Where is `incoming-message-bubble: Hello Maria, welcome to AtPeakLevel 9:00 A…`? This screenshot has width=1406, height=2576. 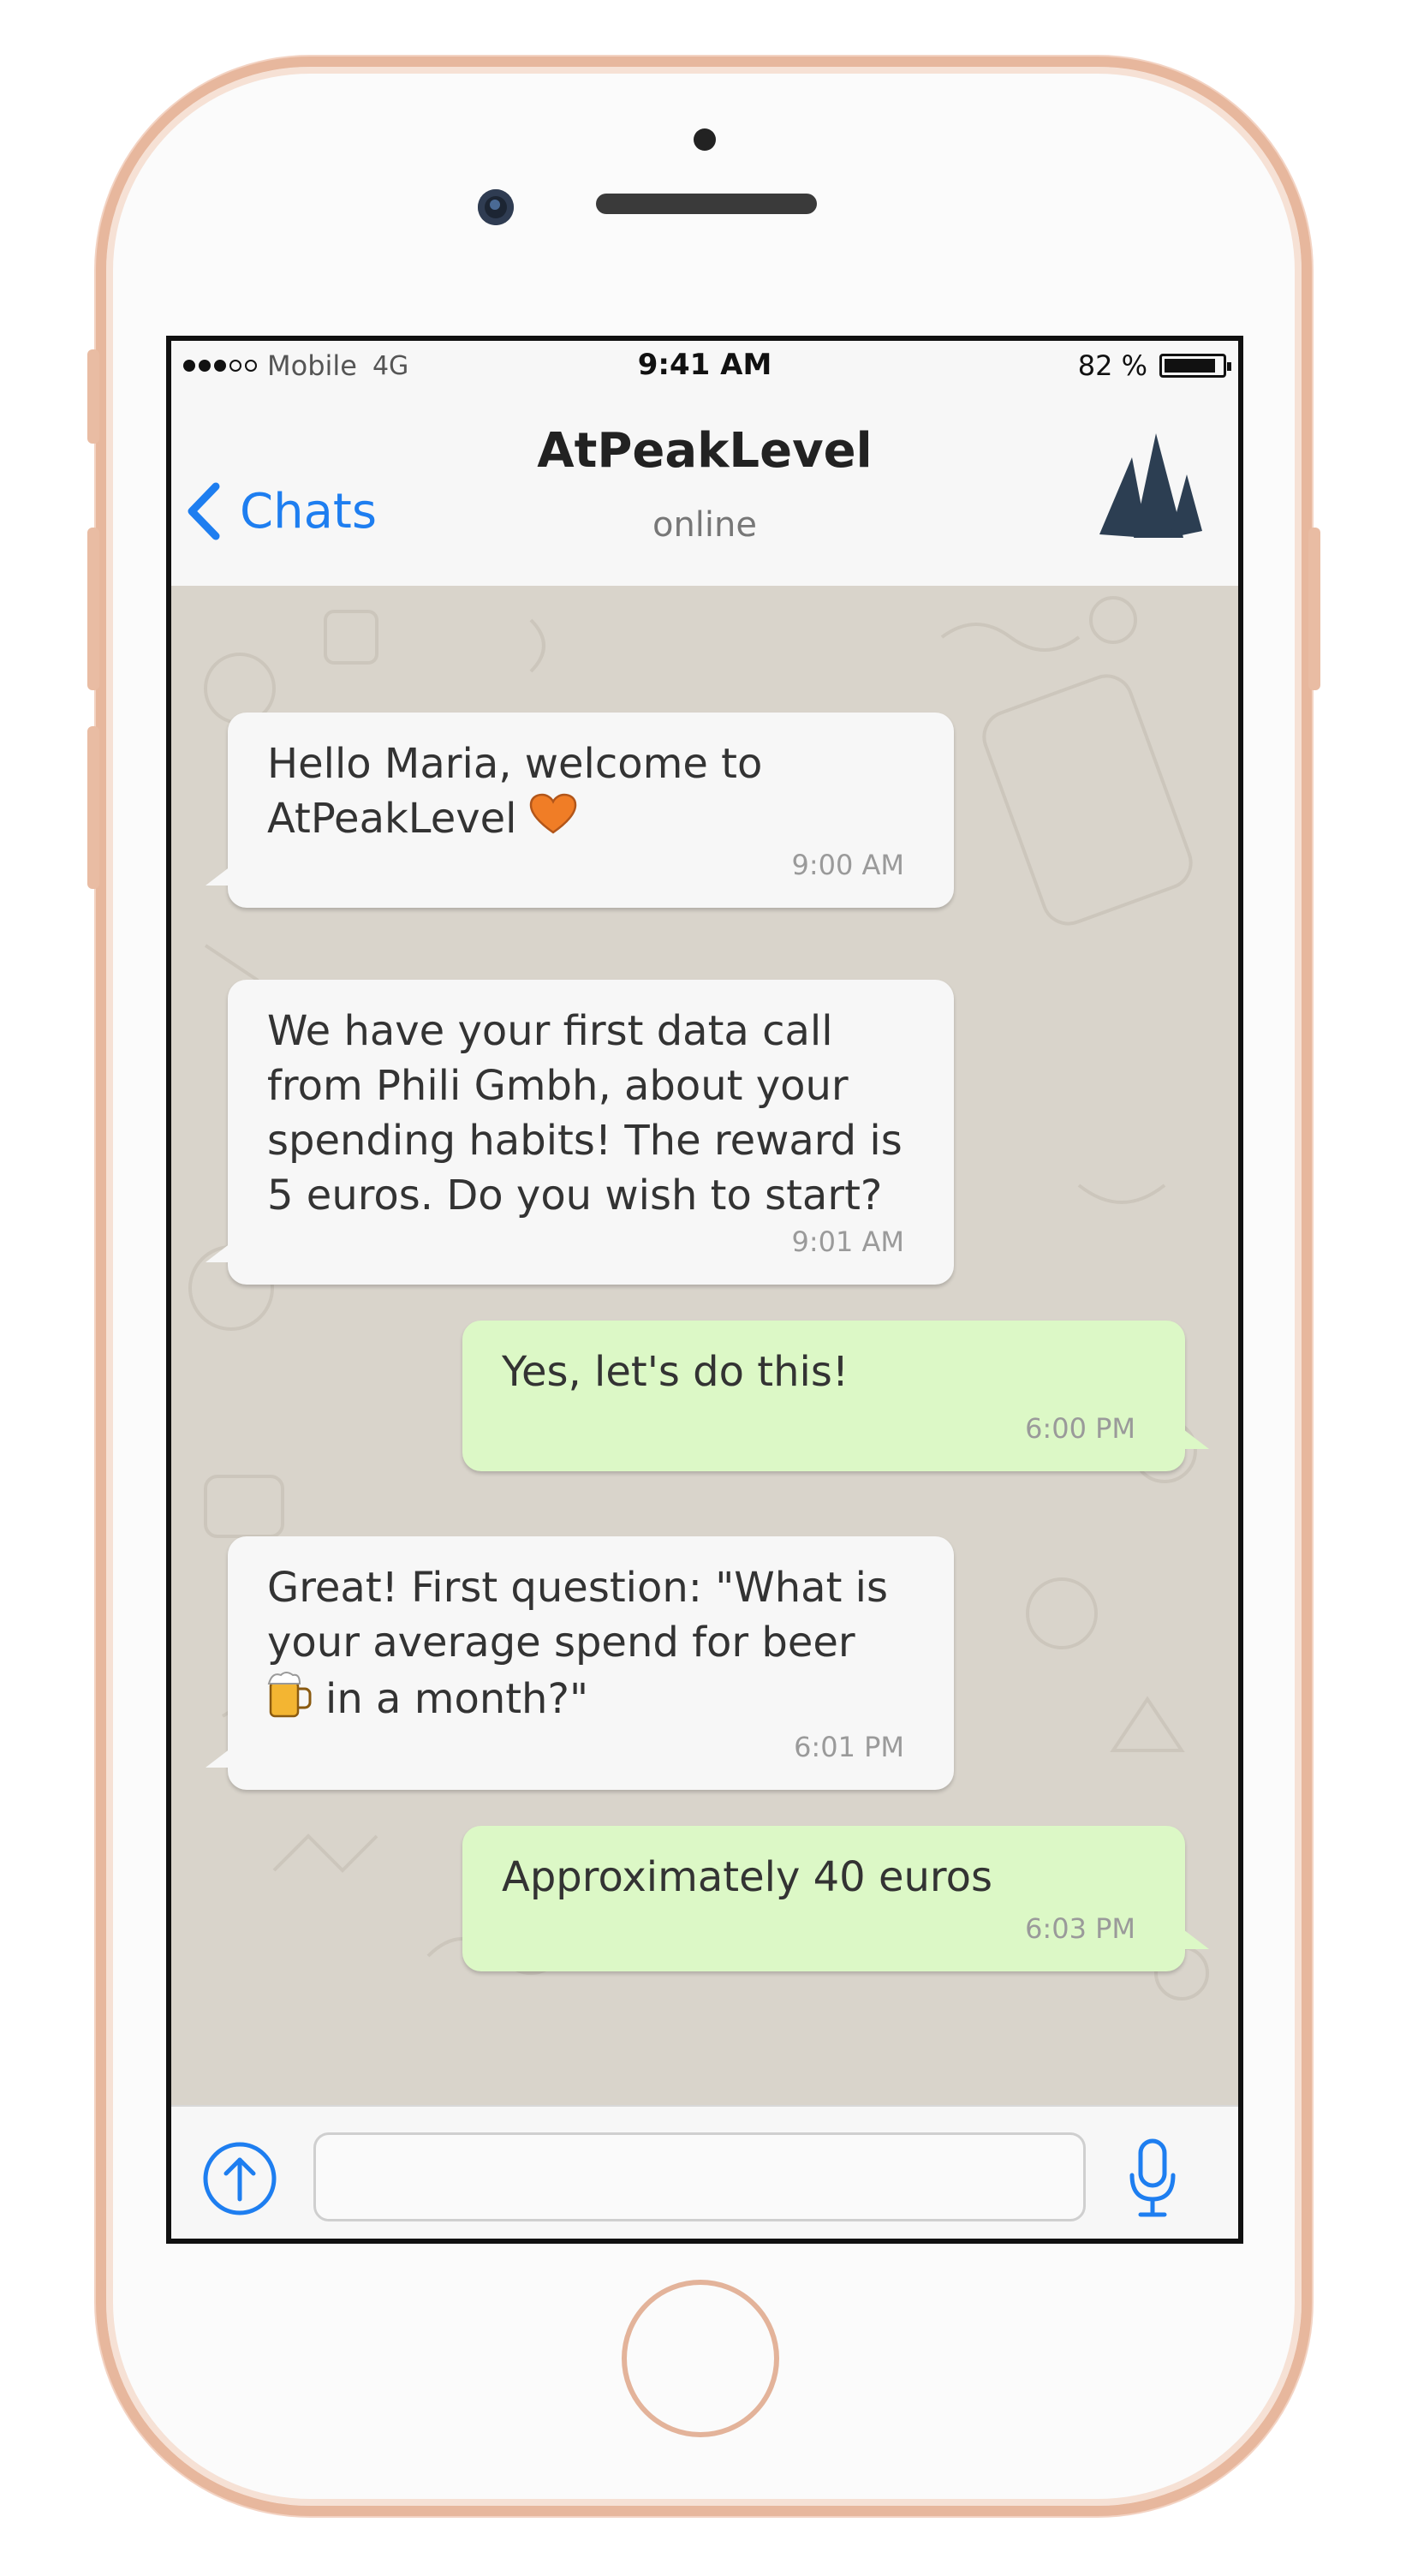 incoming-message-bubble: Hello Maria, welcome to AtPeakLevel 9:00 A… is located at coordinates (580, 810).